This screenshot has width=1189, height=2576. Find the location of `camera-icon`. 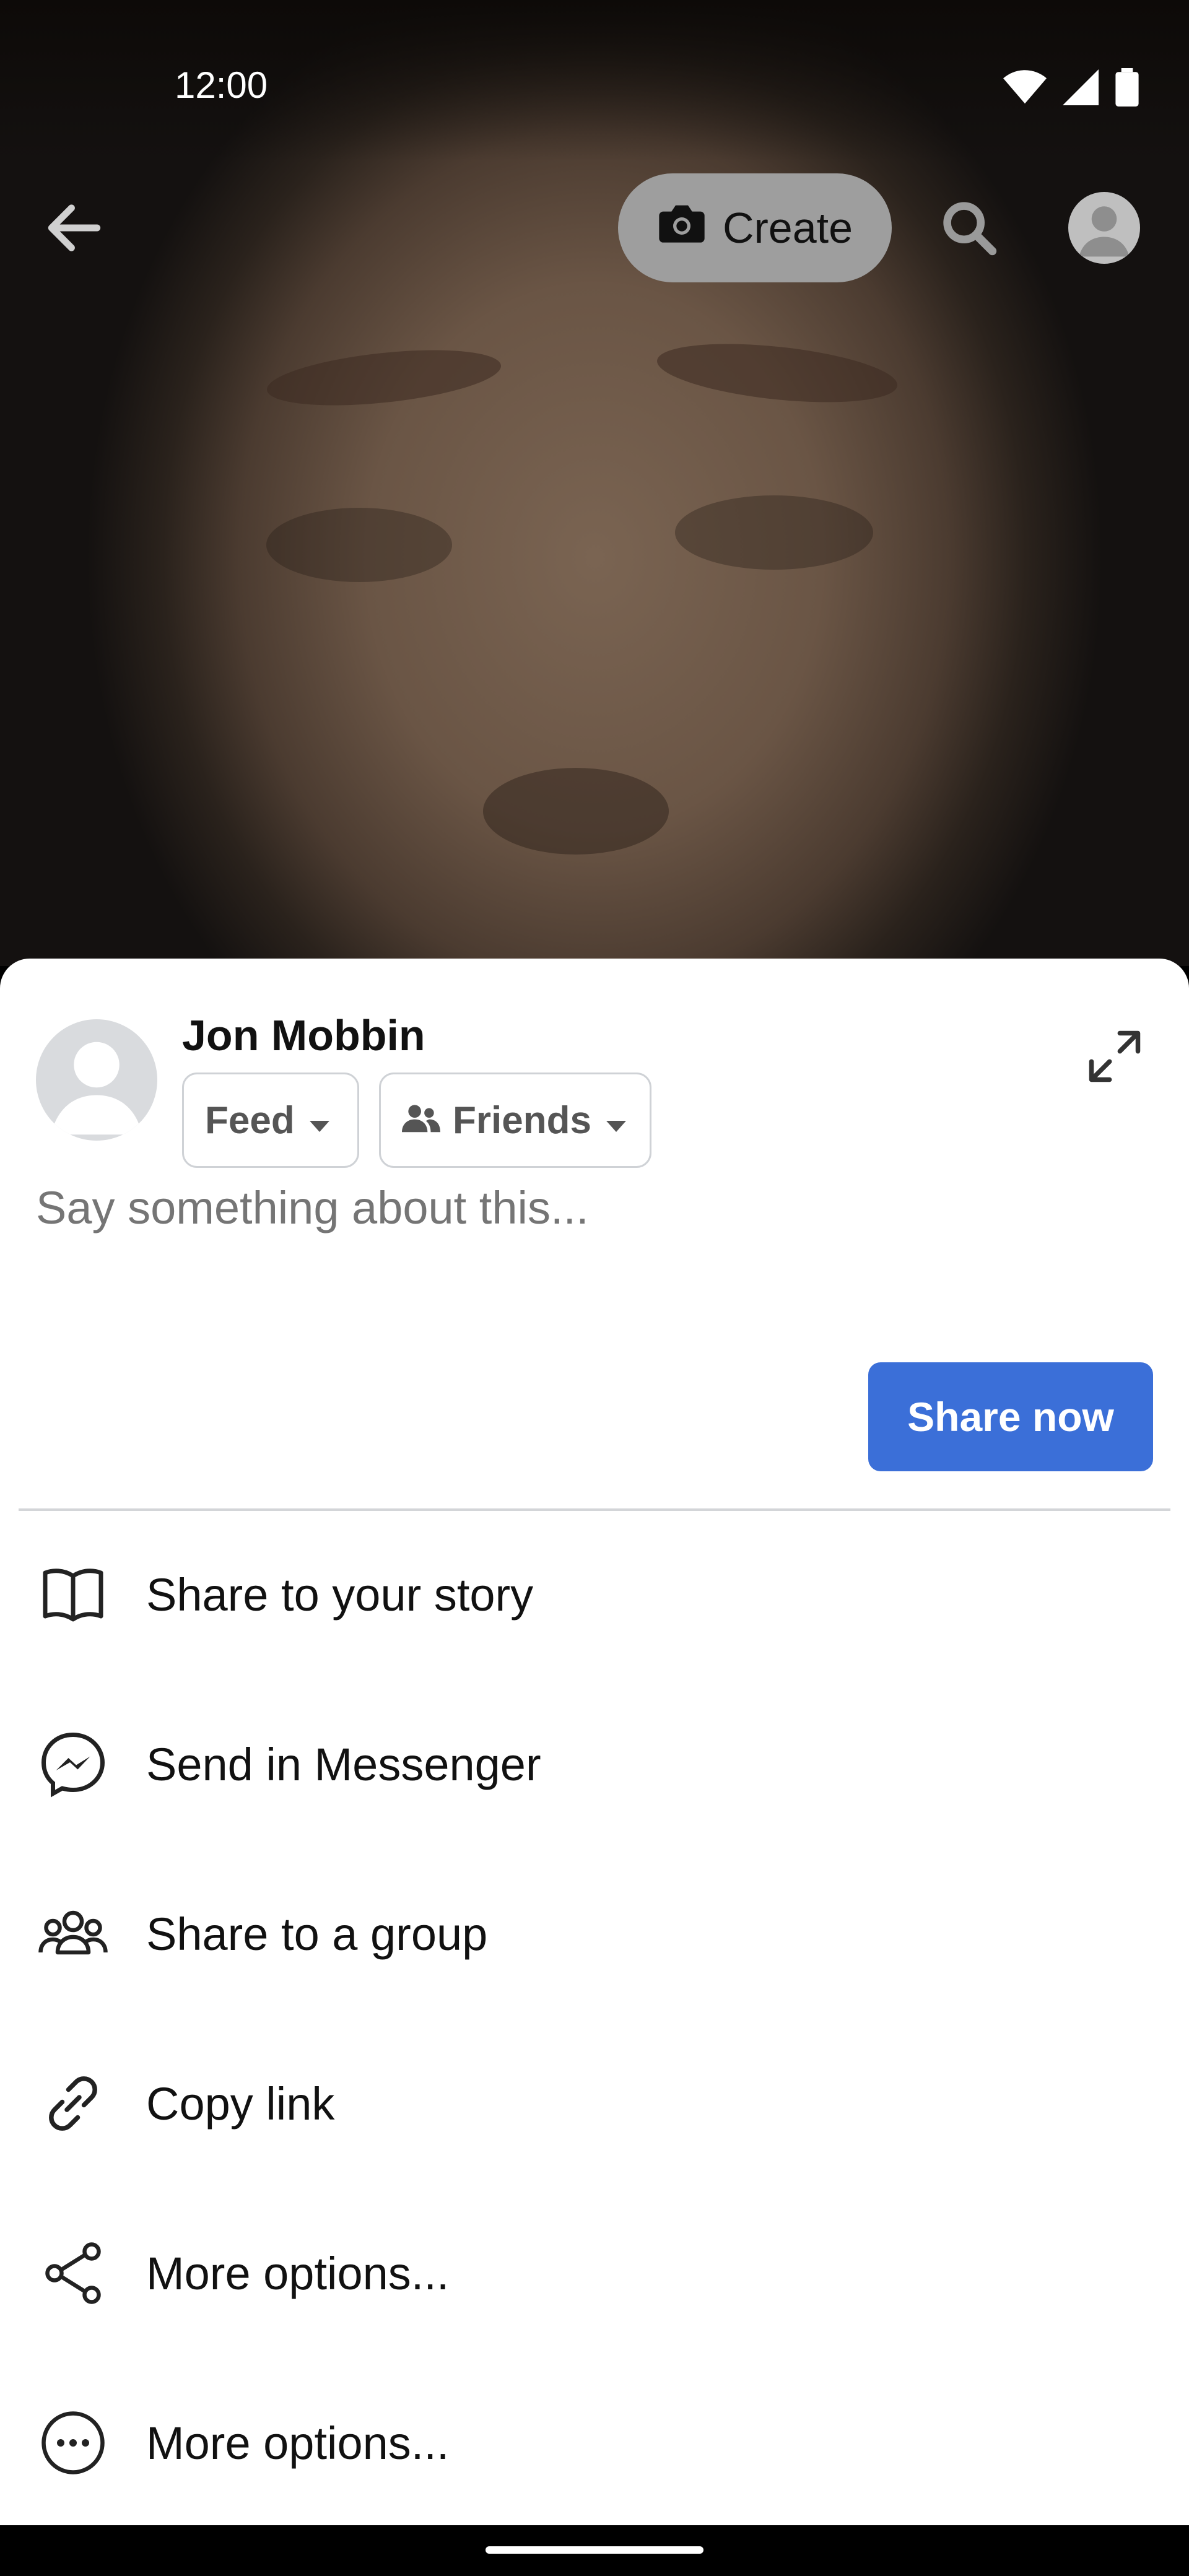

camera-icon is located at coordinates (682, 228).